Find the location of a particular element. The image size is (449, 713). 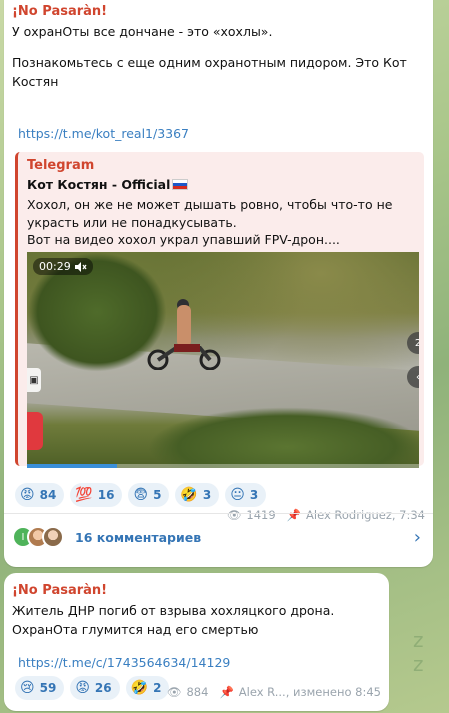

reaction-count: 26 is located at coordinates (103, 688).